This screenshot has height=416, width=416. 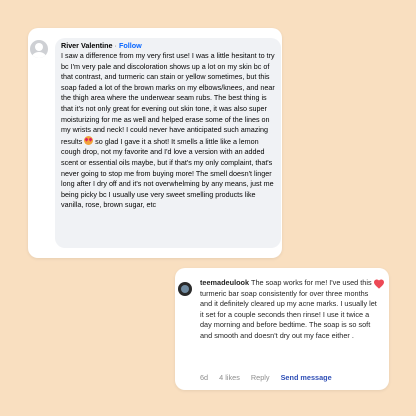 I want to click on heart-eyes-emoji-icon, so click(x=89, y=140).